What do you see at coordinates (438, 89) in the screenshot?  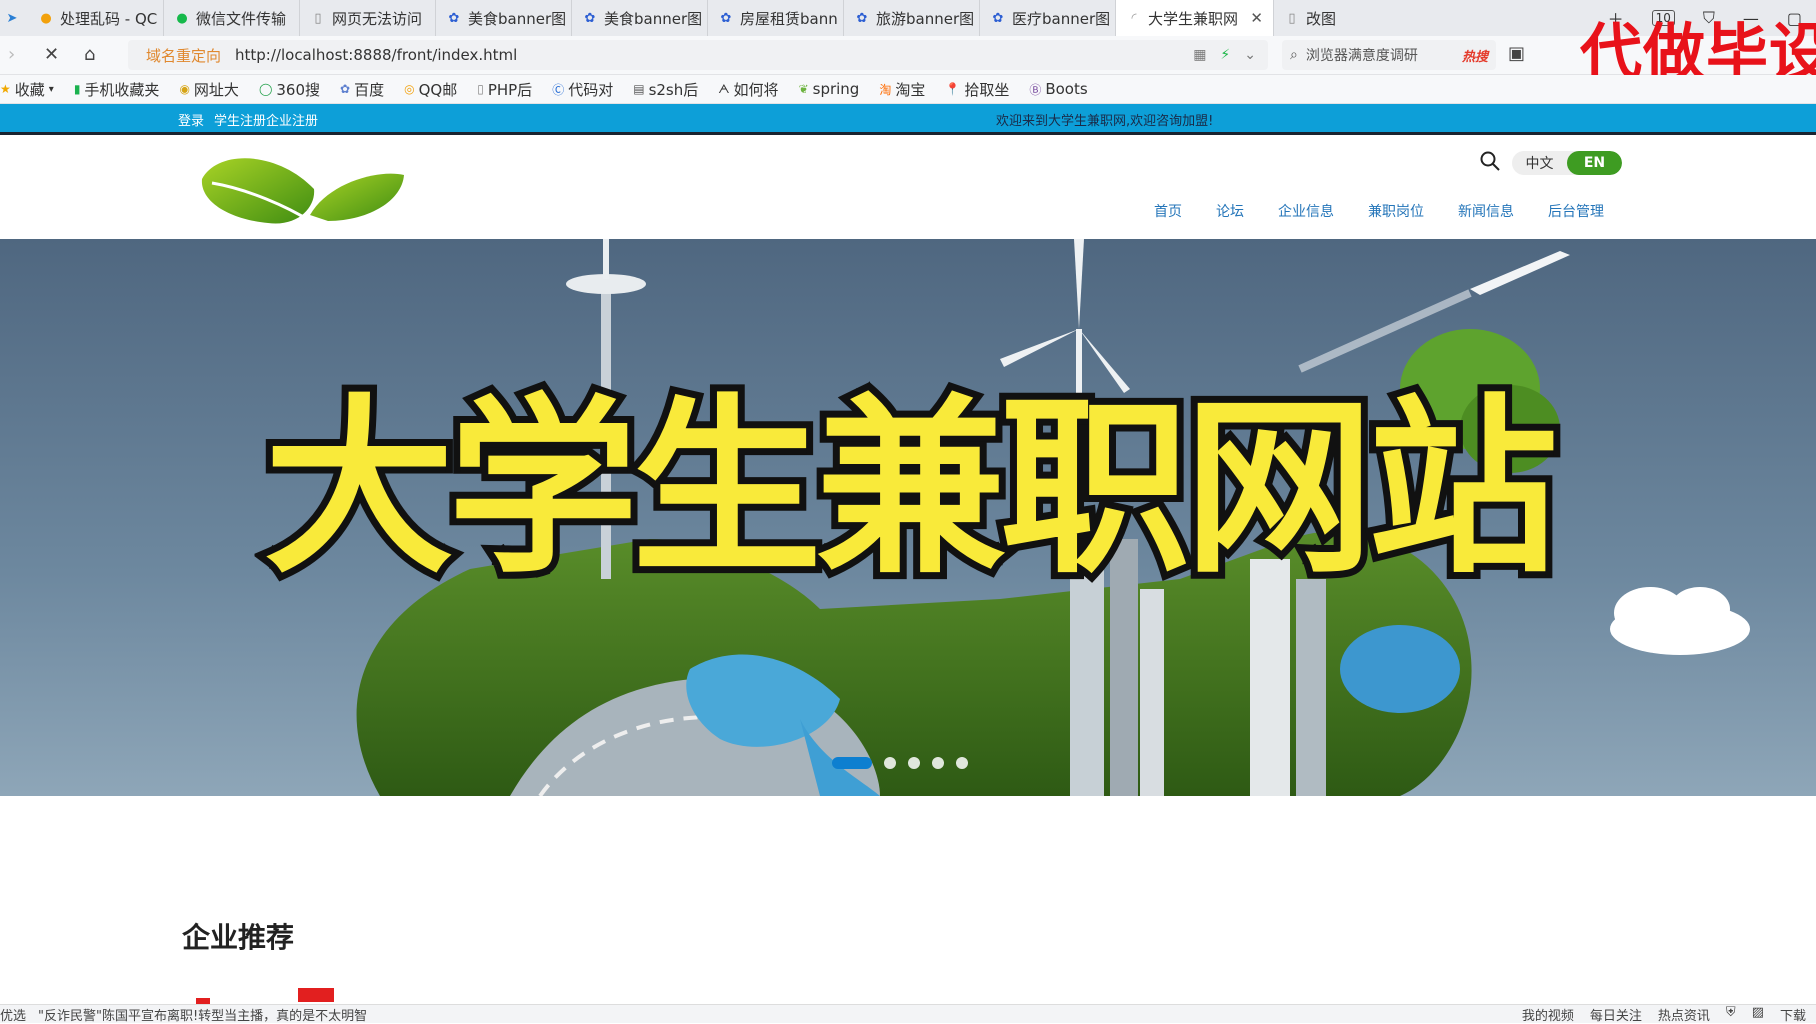 I see `bookmark-label: QQ邮` at bounding box center [438, 89].